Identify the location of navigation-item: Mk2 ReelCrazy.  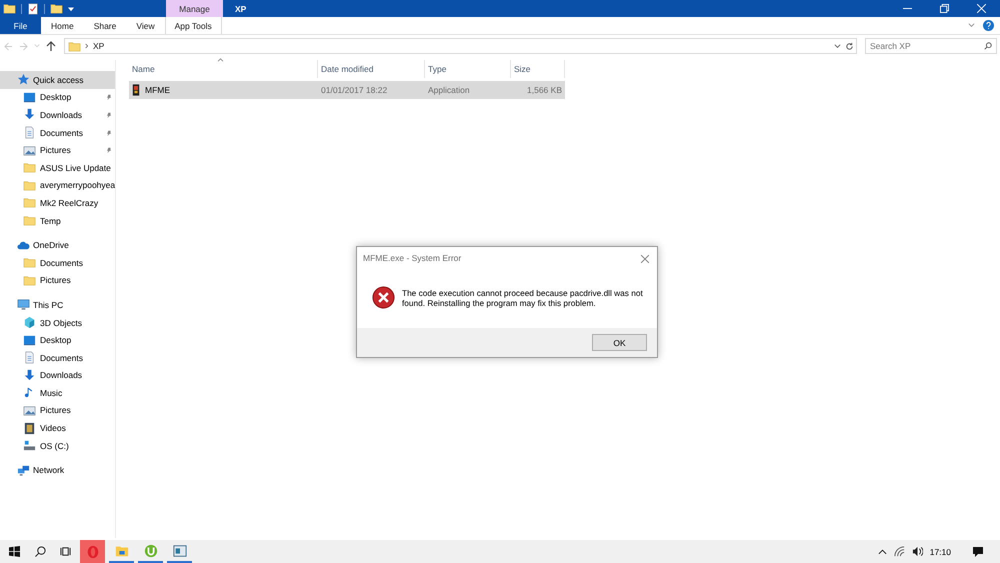
(57, 203).